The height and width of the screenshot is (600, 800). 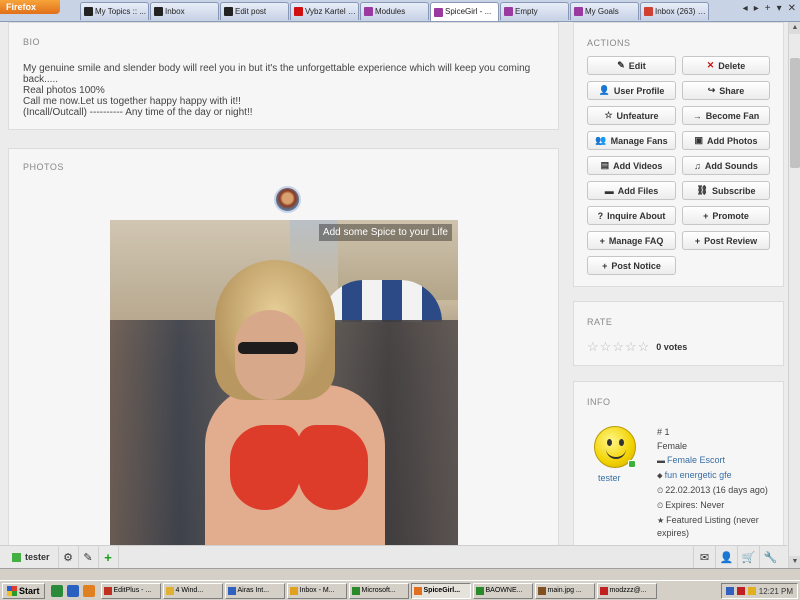 What do you see at coordinates (639, 90) in the screenshot?
I see `button-label: User Profile` at bounding box center [639, 90].